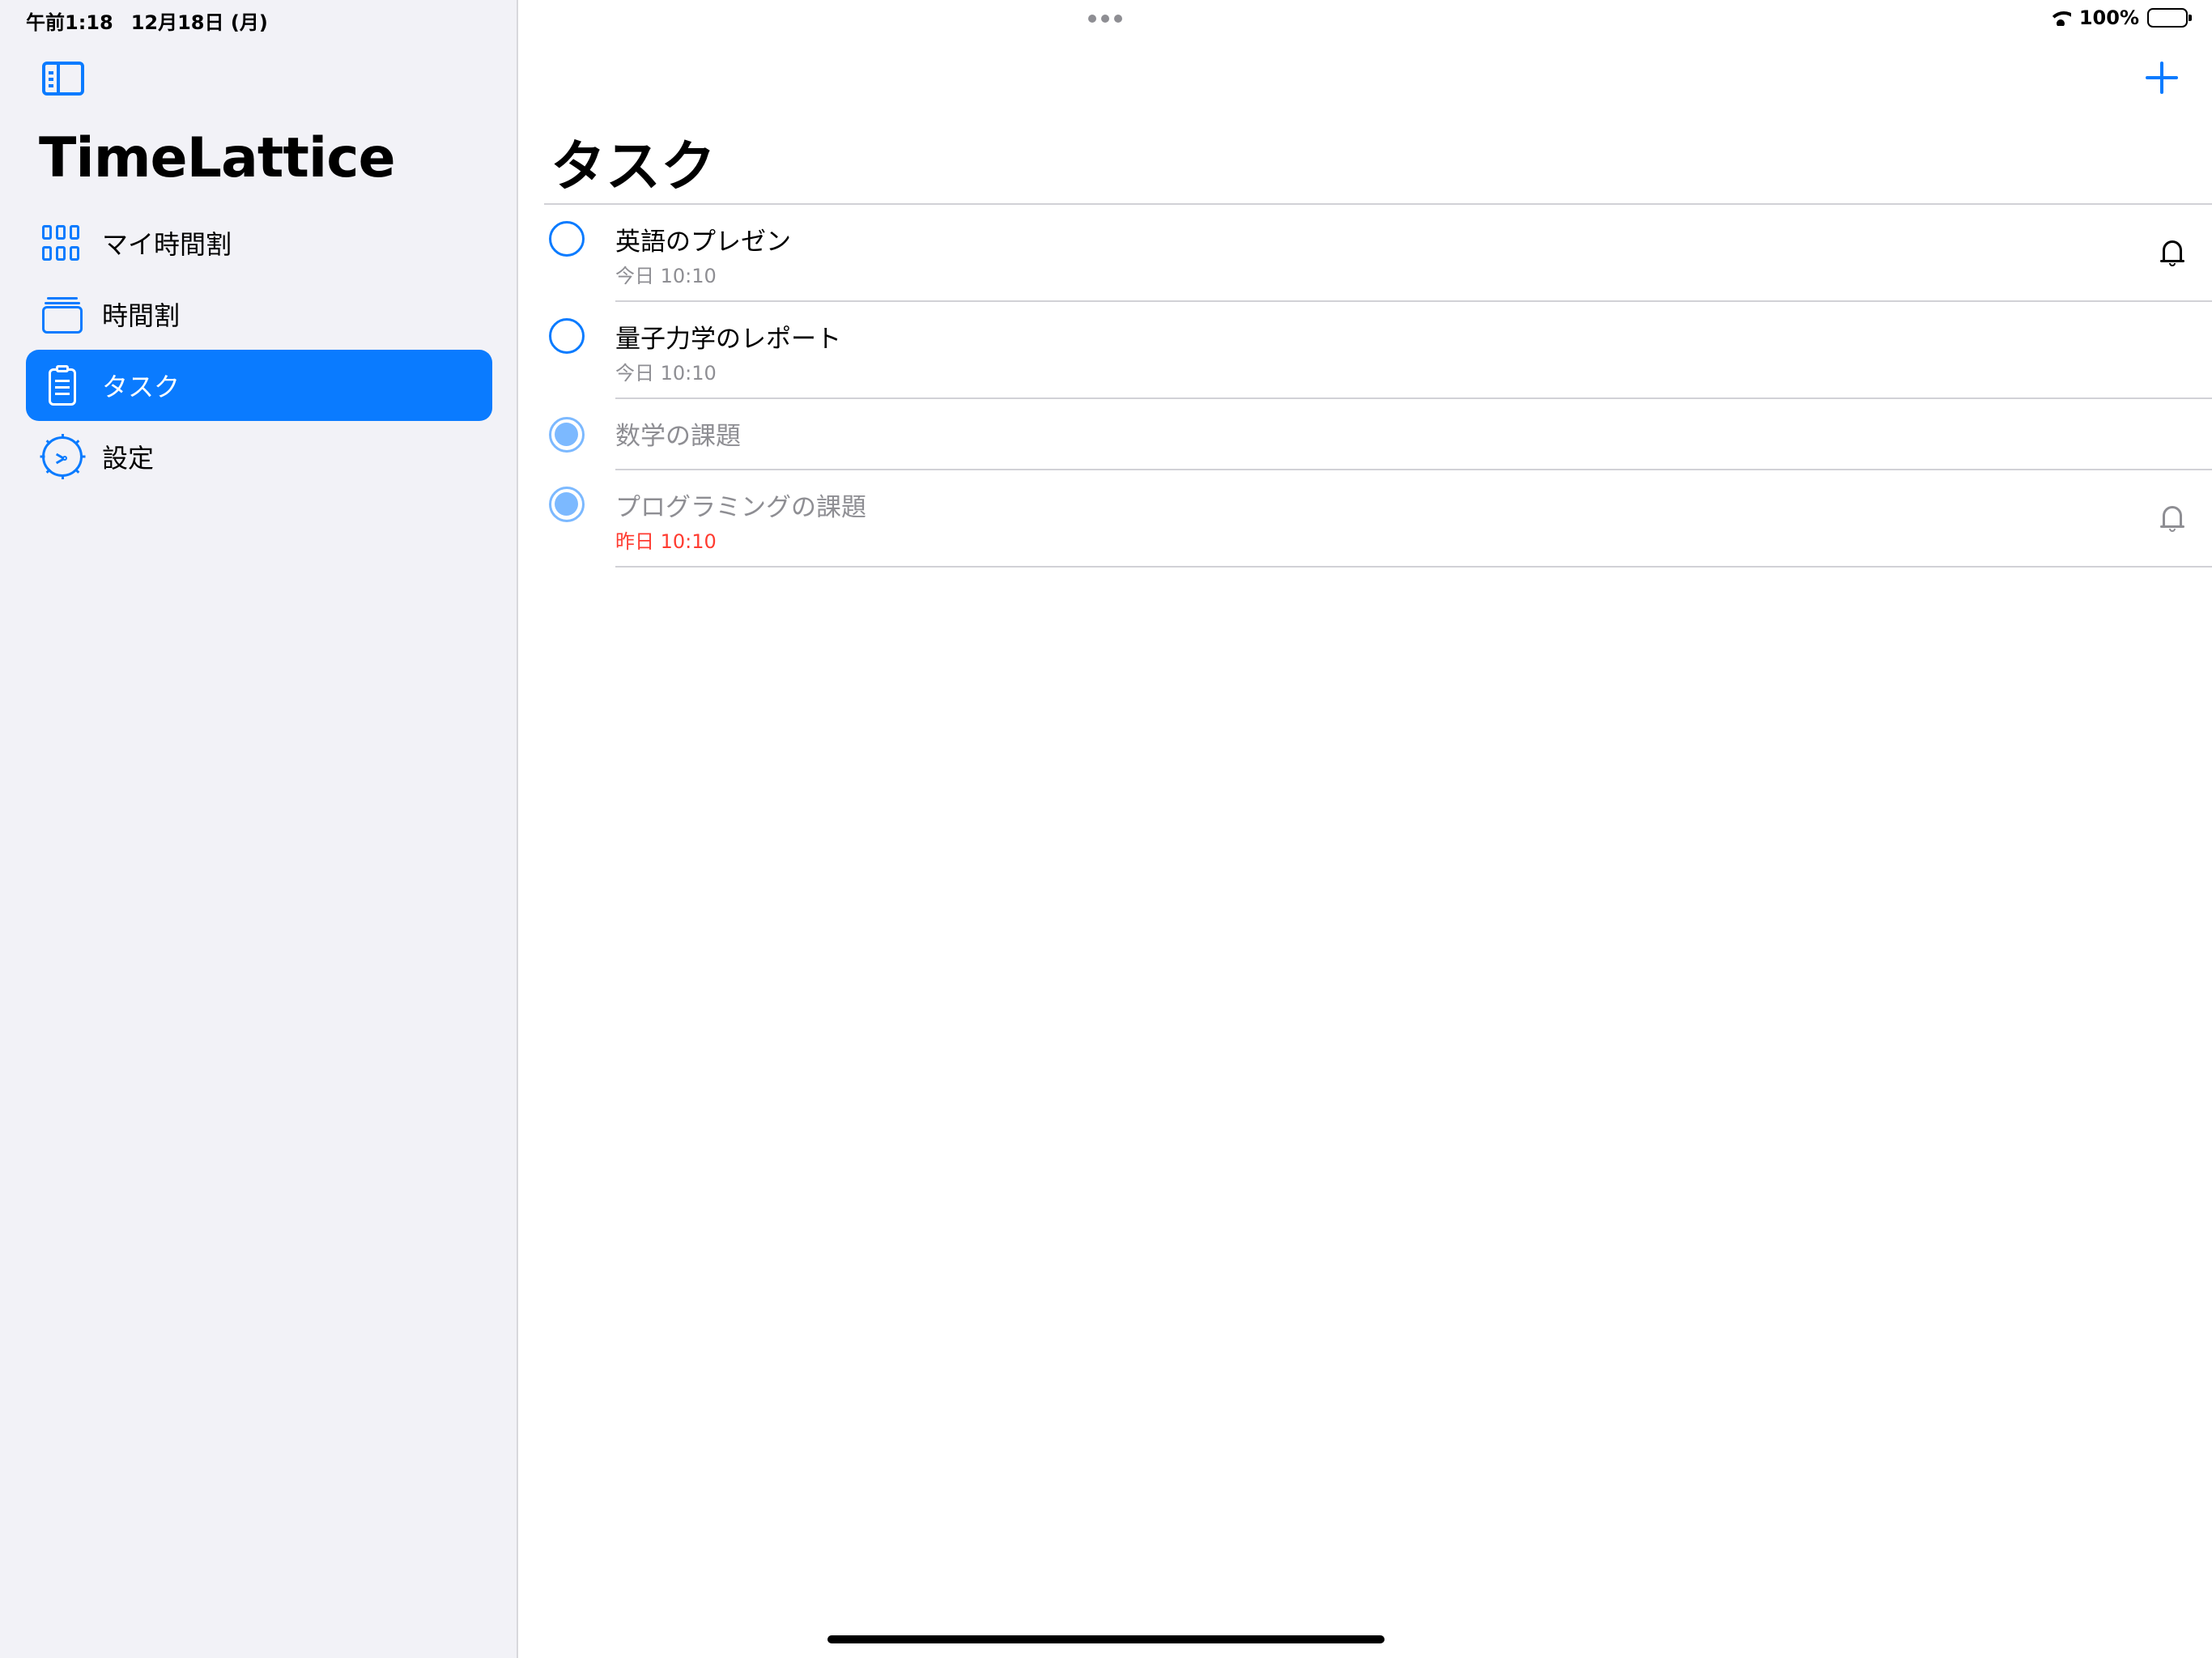 This screenshot has height=1658, width=2212. I want to click on sidebar-item-label: タスク, so click(141, 387).